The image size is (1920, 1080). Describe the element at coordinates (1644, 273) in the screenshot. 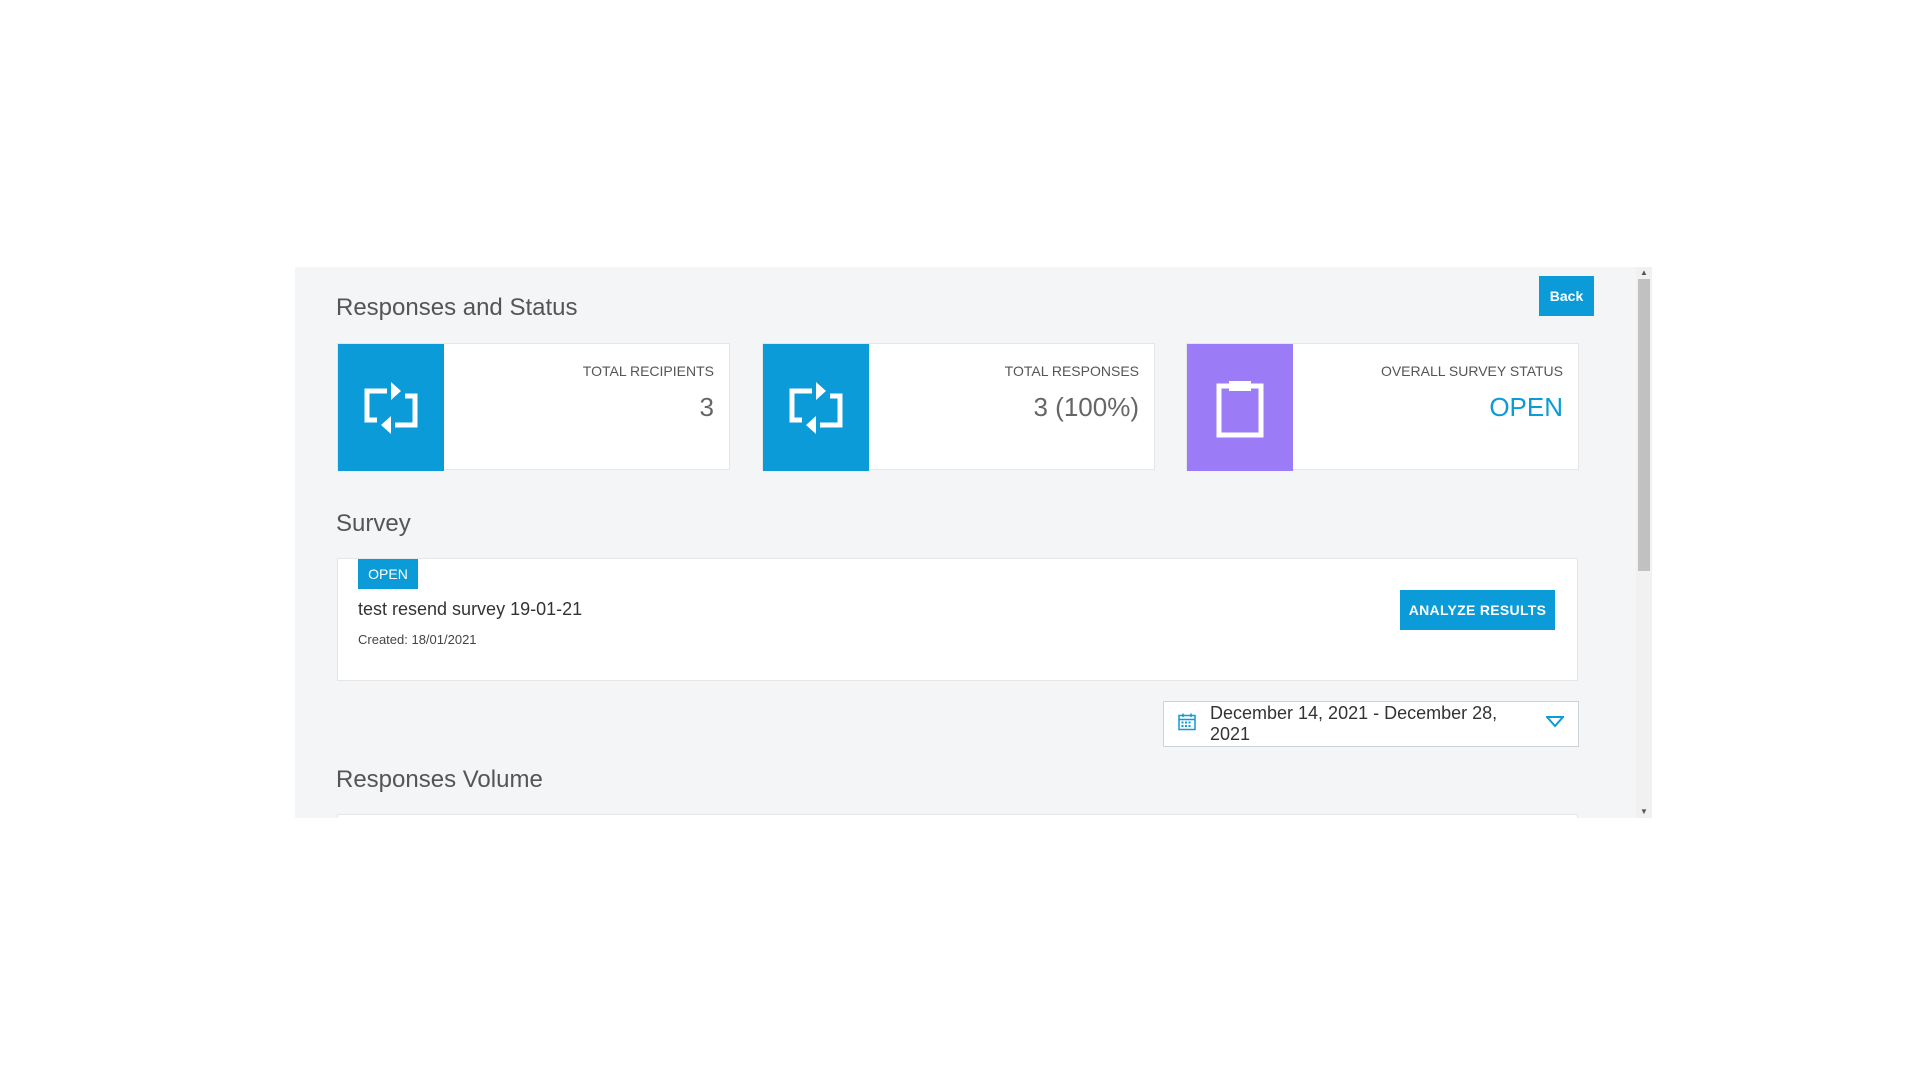

I see `scroll-up-arrow-icon: ▲` at that location.